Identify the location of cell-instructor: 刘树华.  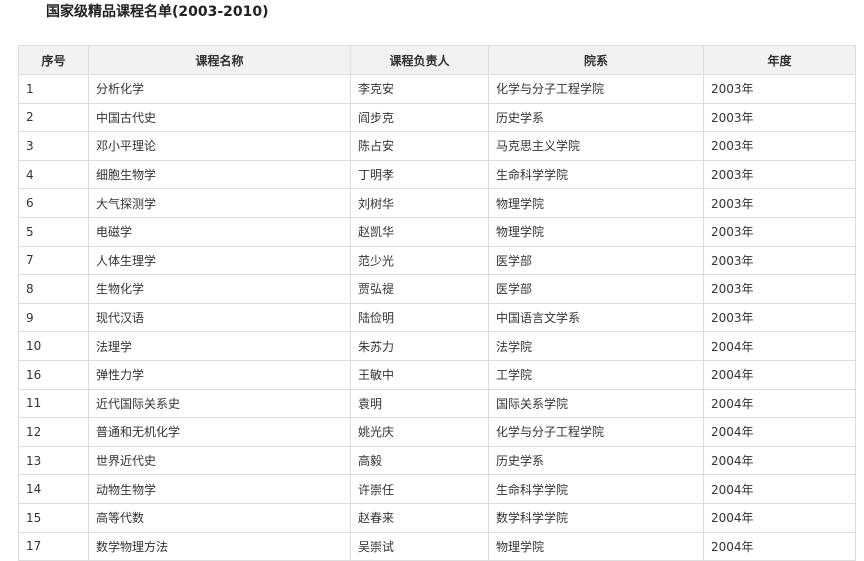
(419, 203).